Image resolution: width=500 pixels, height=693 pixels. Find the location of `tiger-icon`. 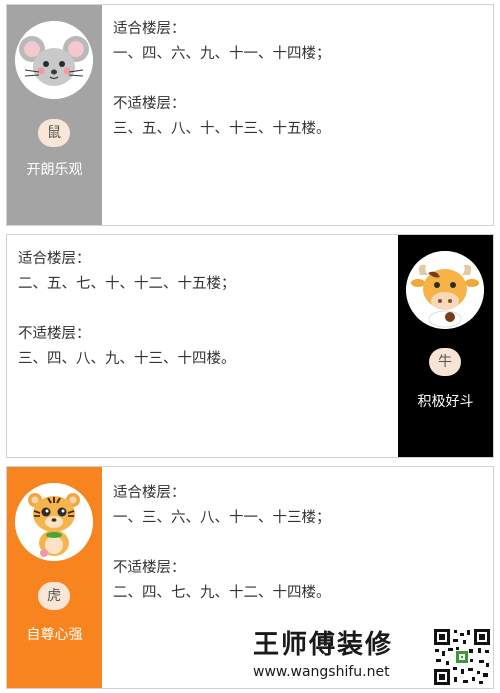

tiger-icon is located at coordinates (54, 522).